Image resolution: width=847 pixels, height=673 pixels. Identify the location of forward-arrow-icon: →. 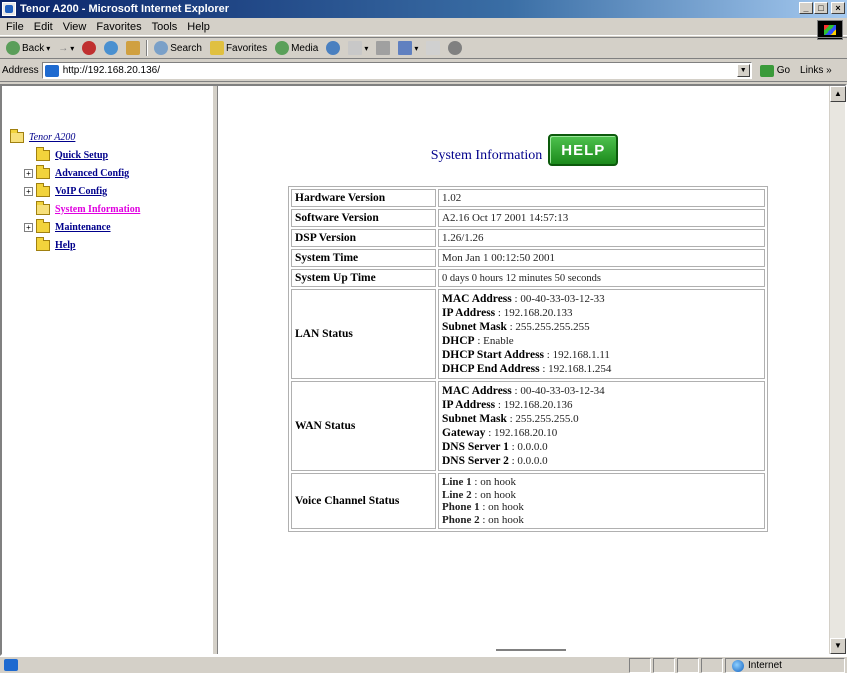
(63, 48).